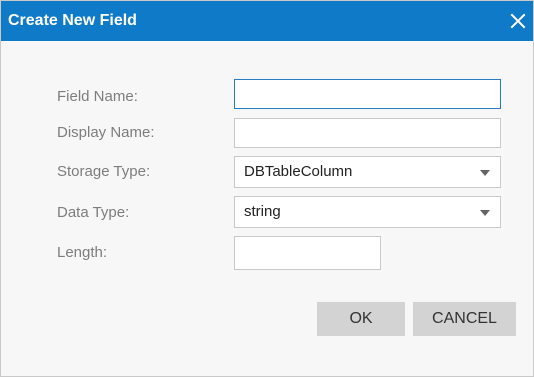  Describe the element at coordinates (464, 319) in the screenshot. I see `cancel-button: CANCEL` at that location.